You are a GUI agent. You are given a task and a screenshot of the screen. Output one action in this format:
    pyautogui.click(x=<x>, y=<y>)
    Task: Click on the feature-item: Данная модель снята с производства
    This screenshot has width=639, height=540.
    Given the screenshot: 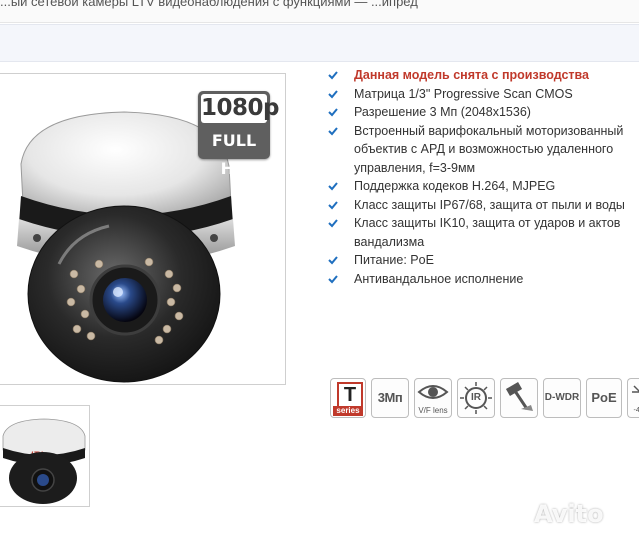 What is the action you would take?
    pyautogui.click(x=482, y=75)
    